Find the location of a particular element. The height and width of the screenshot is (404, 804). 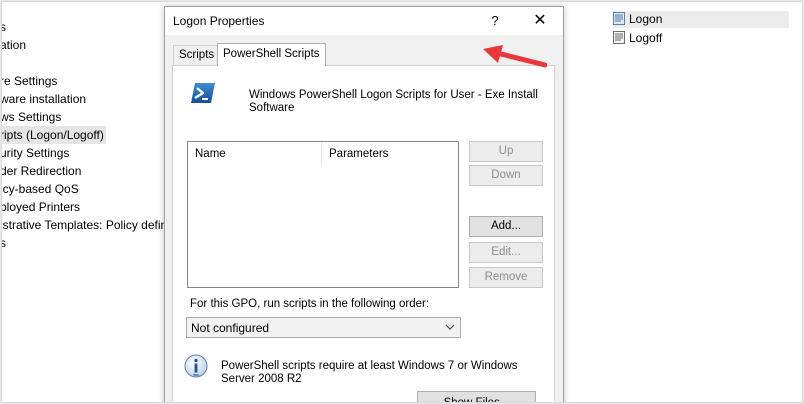

list-item-label: Logon is located at coordinates (646, 19).